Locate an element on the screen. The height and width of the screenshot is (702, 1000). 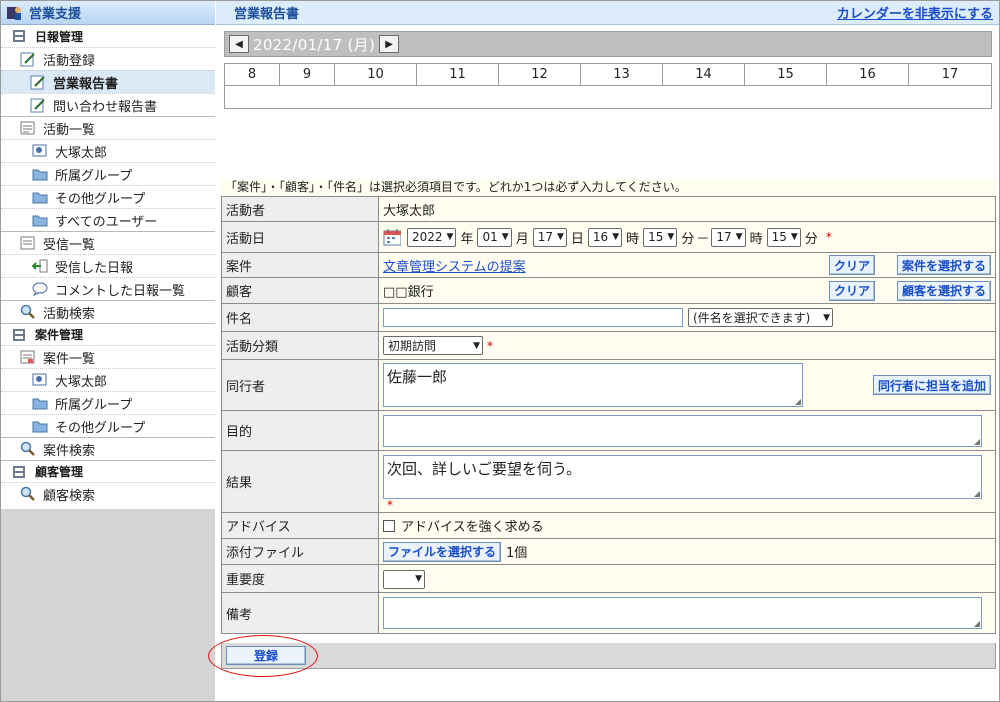
toggle-calendar-link: カレンダーを非表示にする is located at coordinates (915, 12).